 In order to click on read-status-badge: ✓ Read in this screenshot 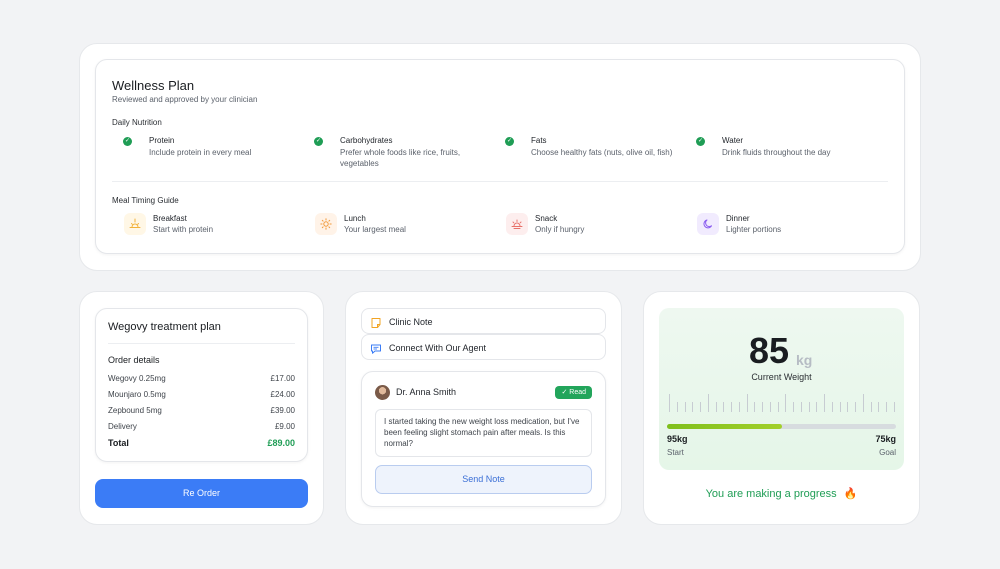, I will do `click(573, 392)`.